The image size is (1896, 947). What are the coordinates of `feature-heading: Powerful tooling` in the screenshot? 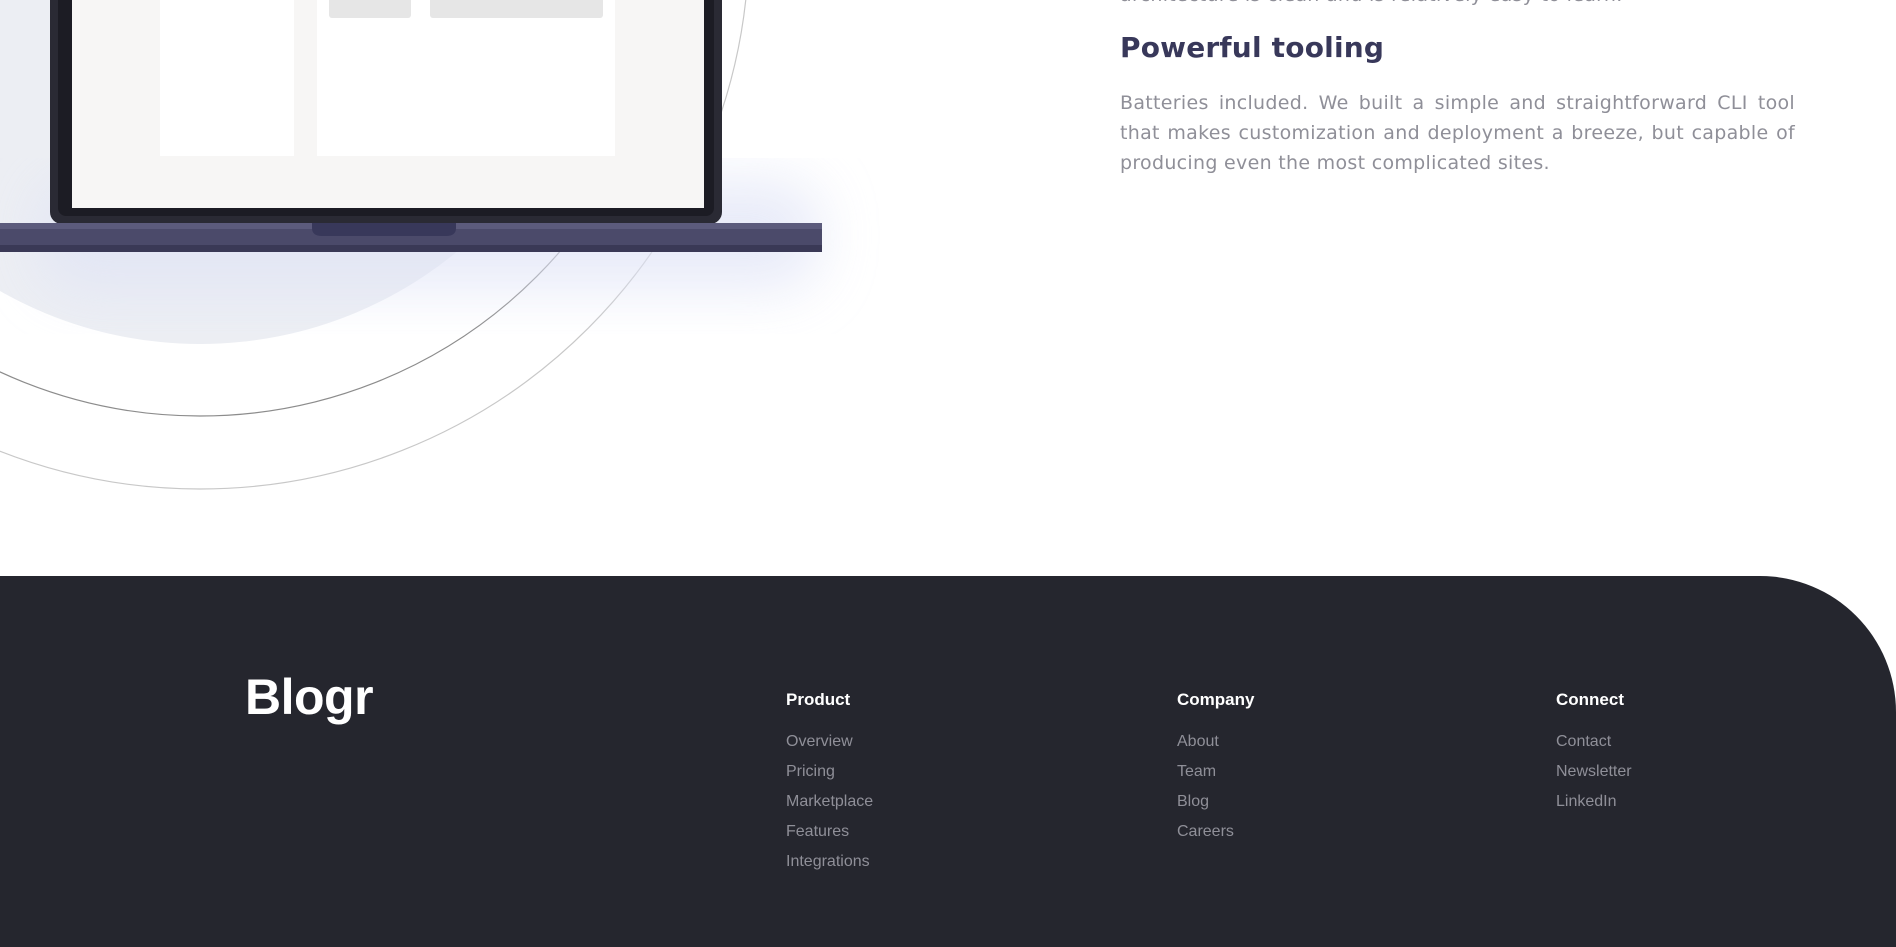 It's located at (1252, 47).